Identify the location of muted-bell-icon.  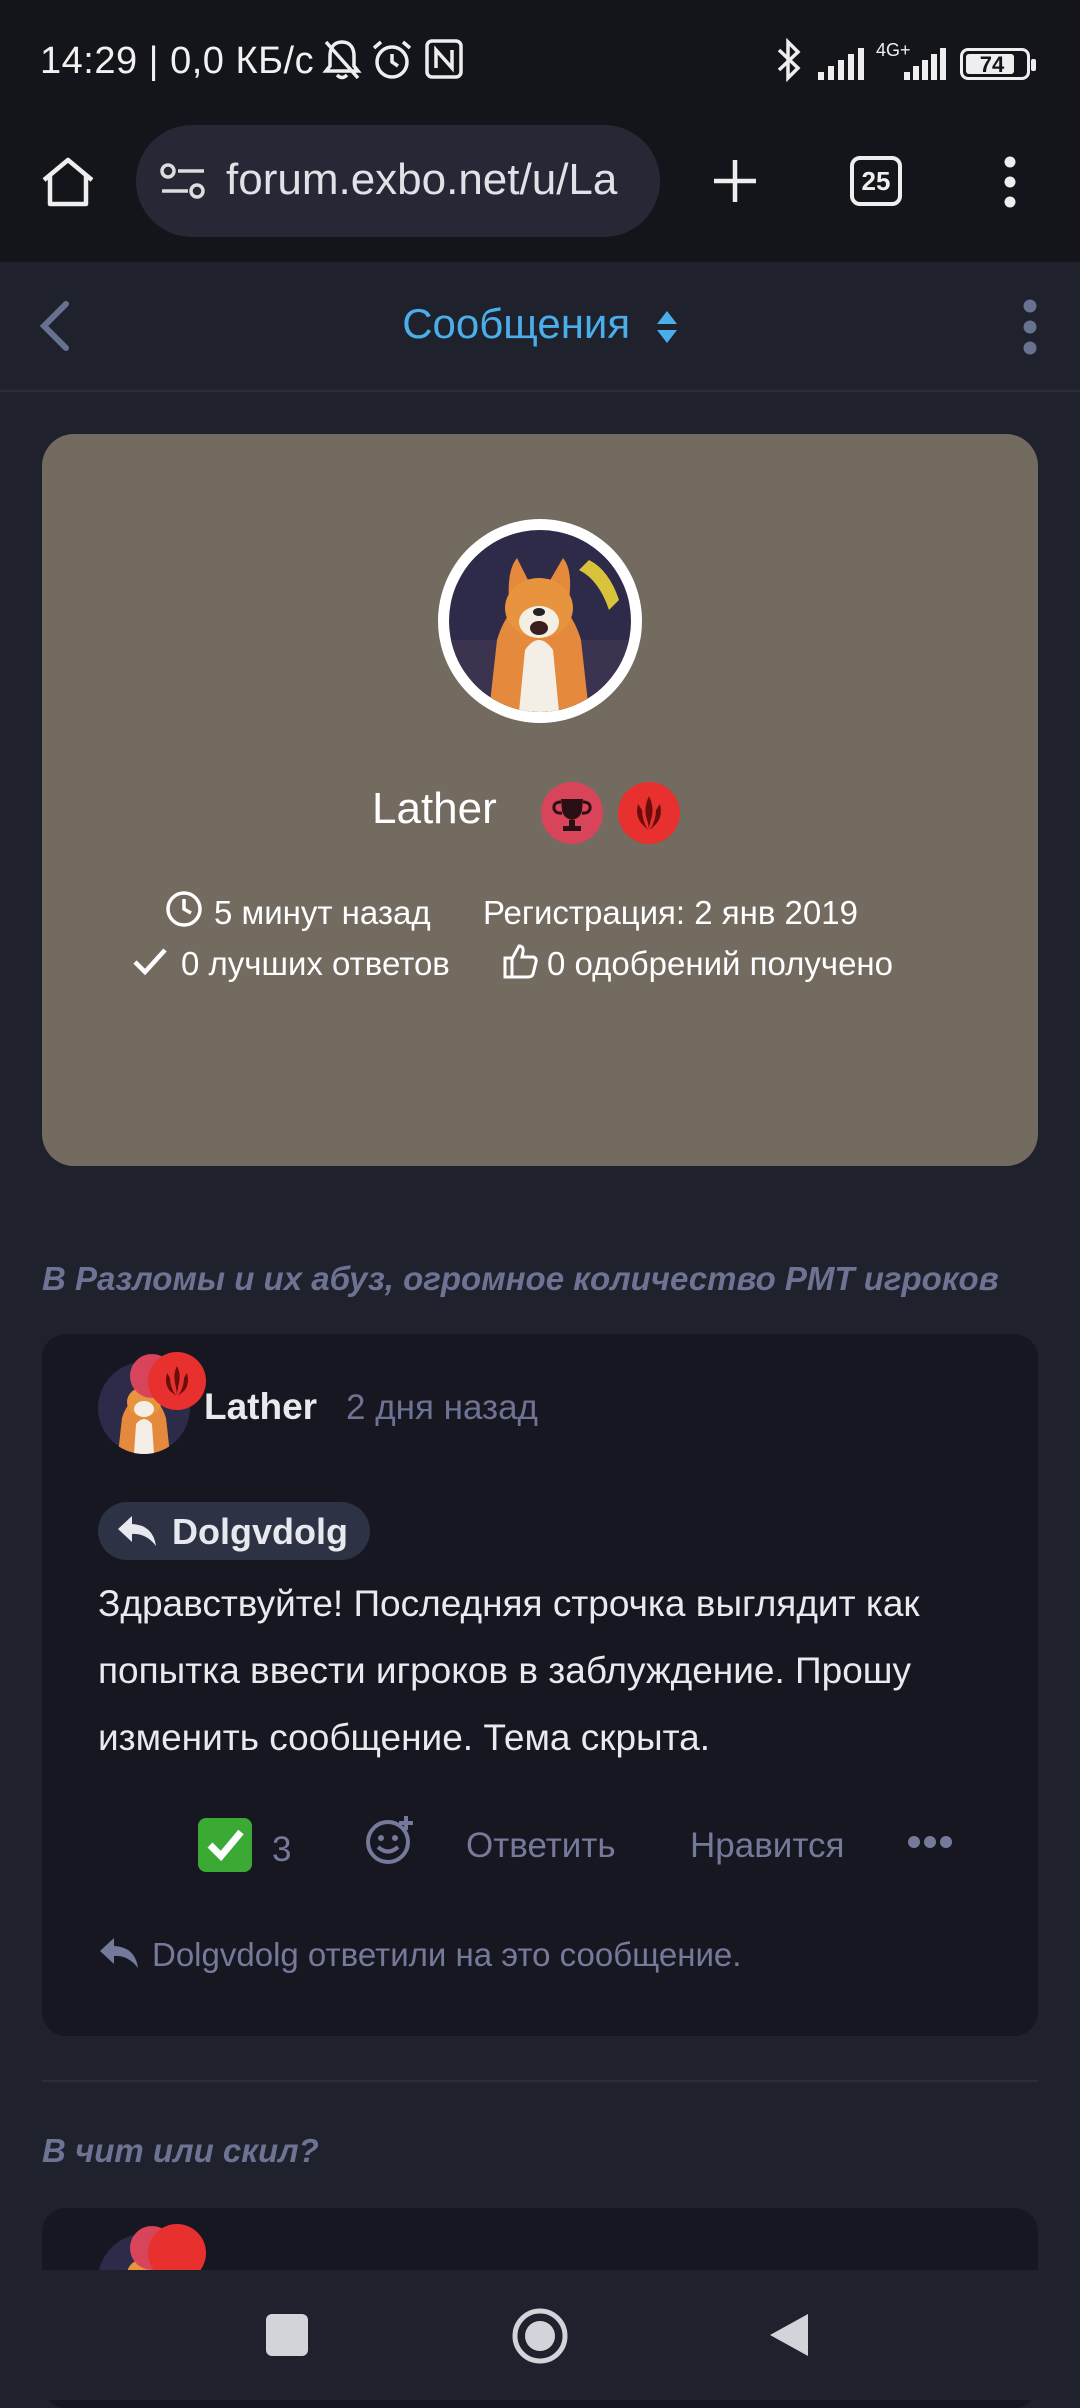
(342, 60).